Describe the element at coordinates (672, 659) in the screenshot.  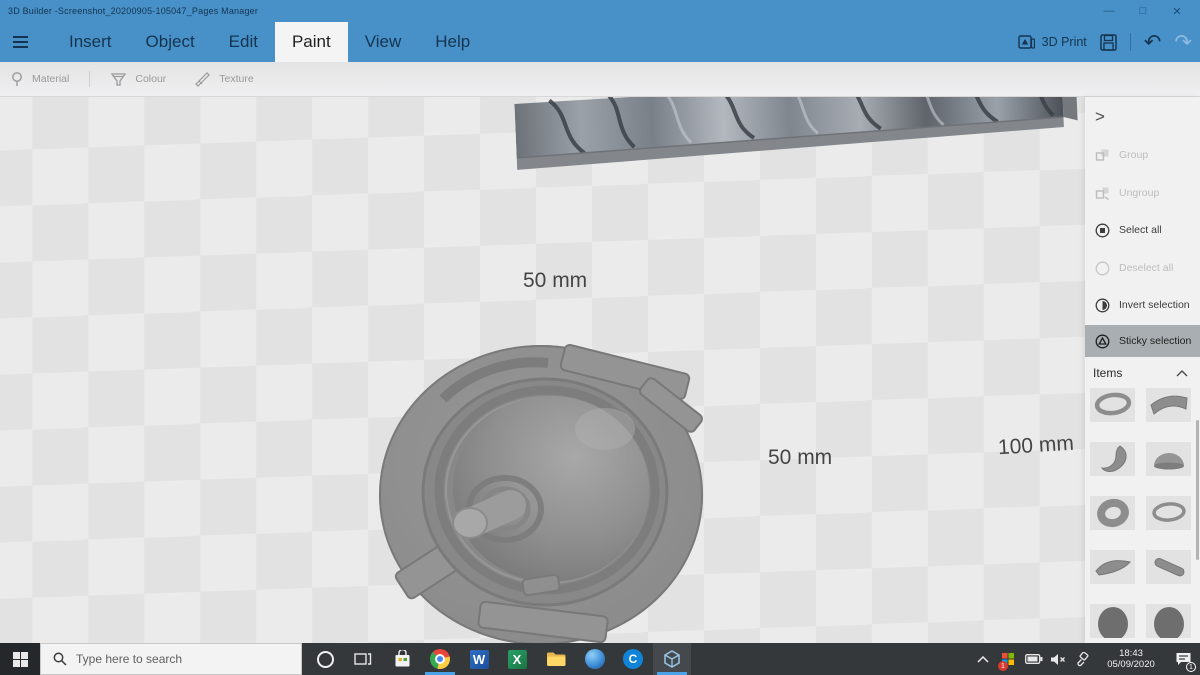
I see `3d-builder-taskbar-button` at that location.